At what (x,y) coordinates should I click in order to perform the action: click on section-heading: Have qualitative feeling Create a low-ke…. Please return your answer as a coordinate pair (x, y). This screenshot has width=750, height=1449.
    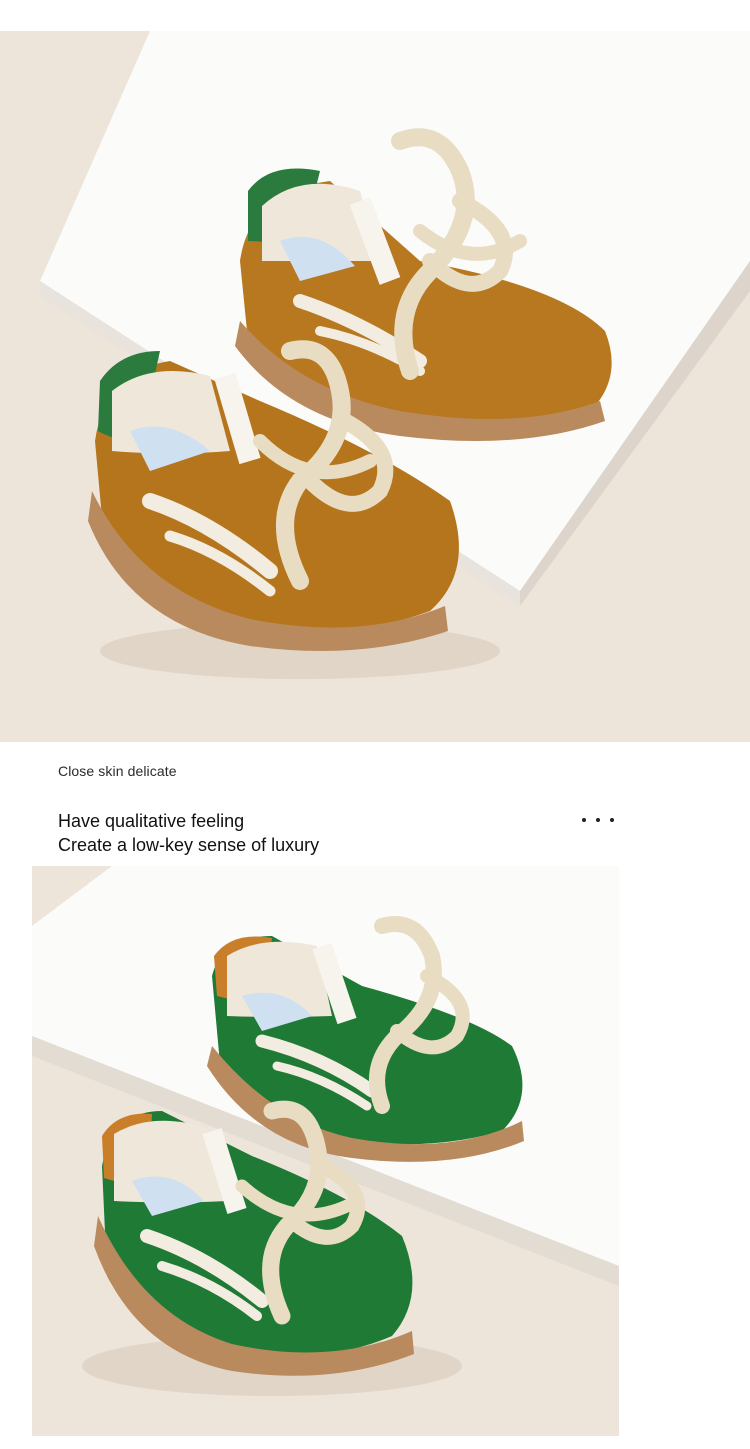
    Looking at the image, I should click on (188, 833).